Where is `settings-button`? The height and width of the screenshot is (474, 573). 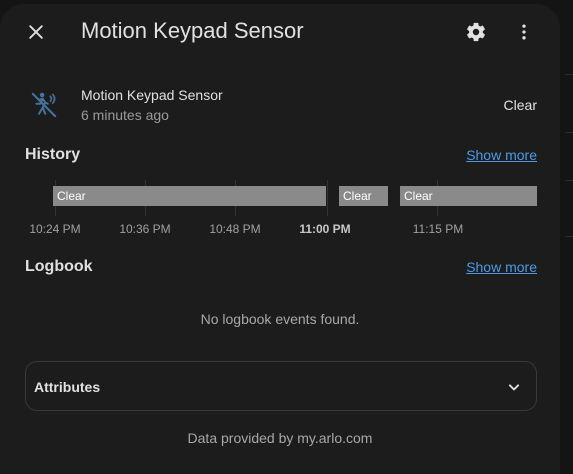 settings-button is located at coordinates (476, 32).